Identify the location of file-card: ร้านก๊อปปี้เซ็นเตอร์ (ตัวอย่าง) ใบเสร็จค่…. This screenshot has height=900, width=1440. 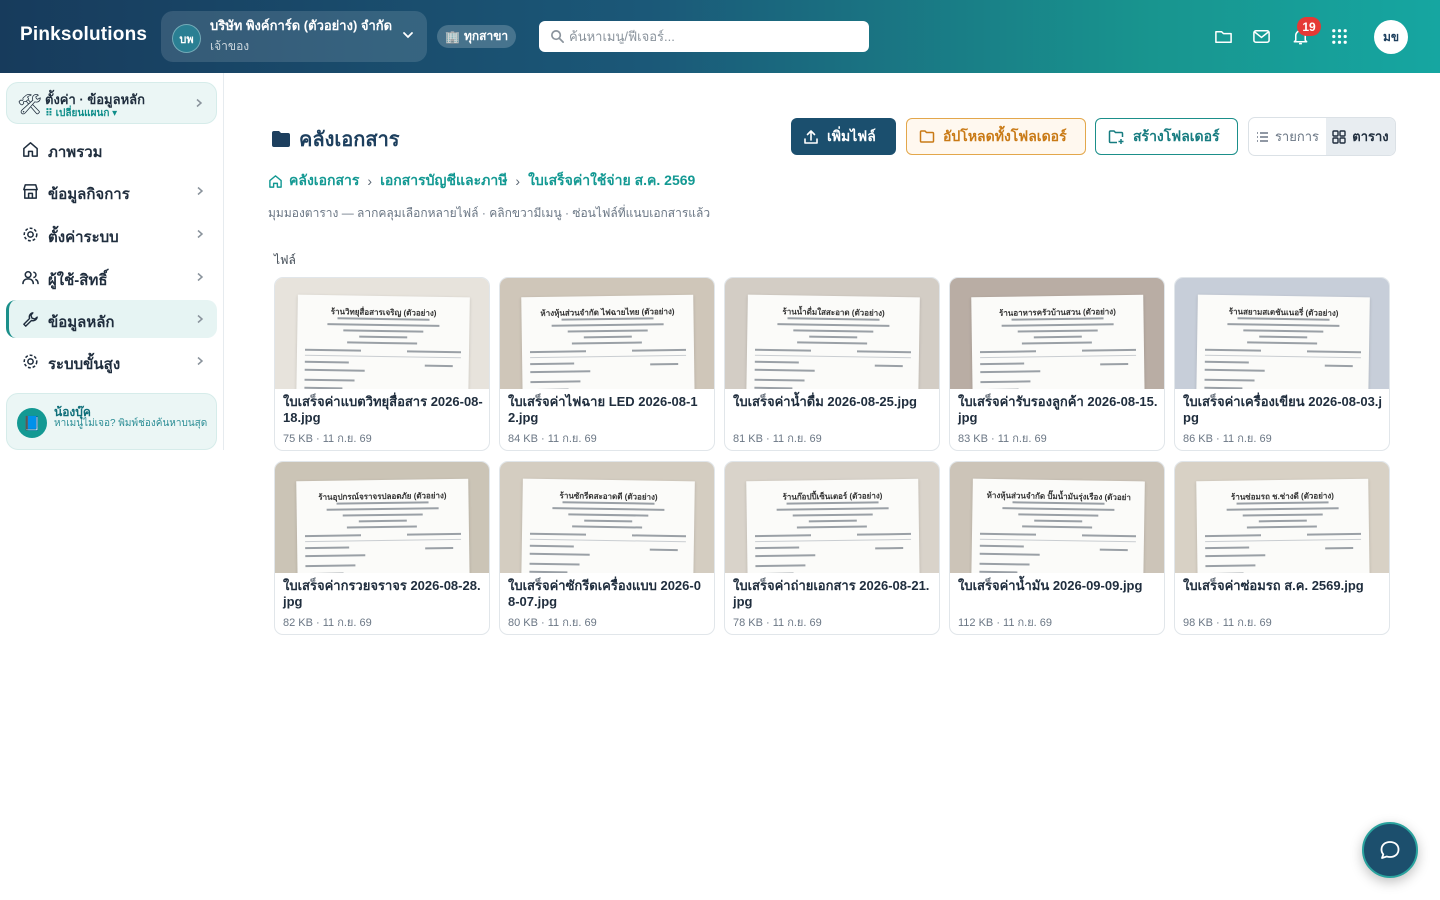
(832, 548).